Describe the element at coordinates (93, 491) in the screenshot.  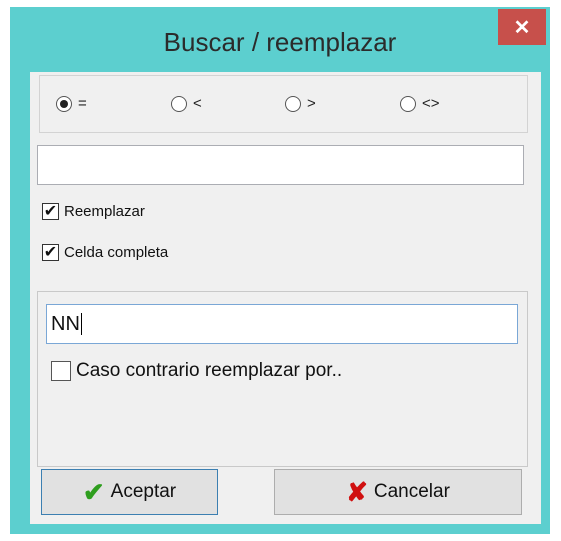
I see `checkmark-icon: ✔` at that location.